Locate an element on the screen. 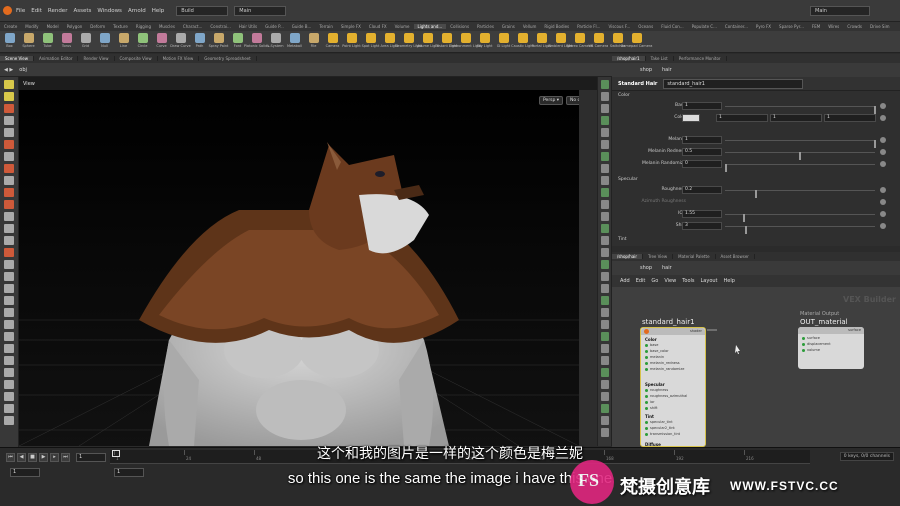 The image size is (900, 506). network-tab: Material Palette is located at coordinates (694, 256).